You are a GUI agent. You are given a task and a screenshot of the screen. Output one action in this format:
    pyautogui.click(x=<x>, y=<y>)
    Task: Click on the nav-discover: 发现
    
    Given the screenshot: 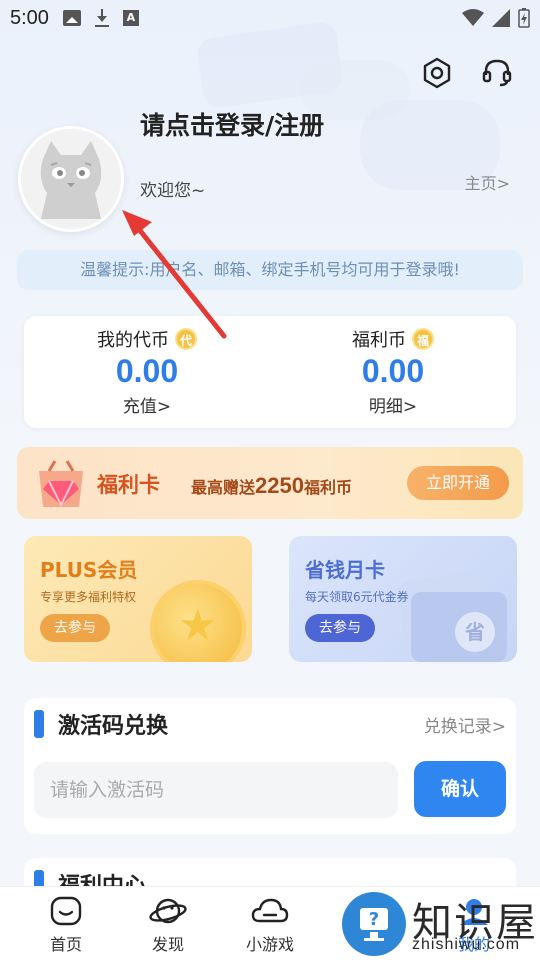 What is the action you would take?
    pyautogui.click(x=168, y=925)
    